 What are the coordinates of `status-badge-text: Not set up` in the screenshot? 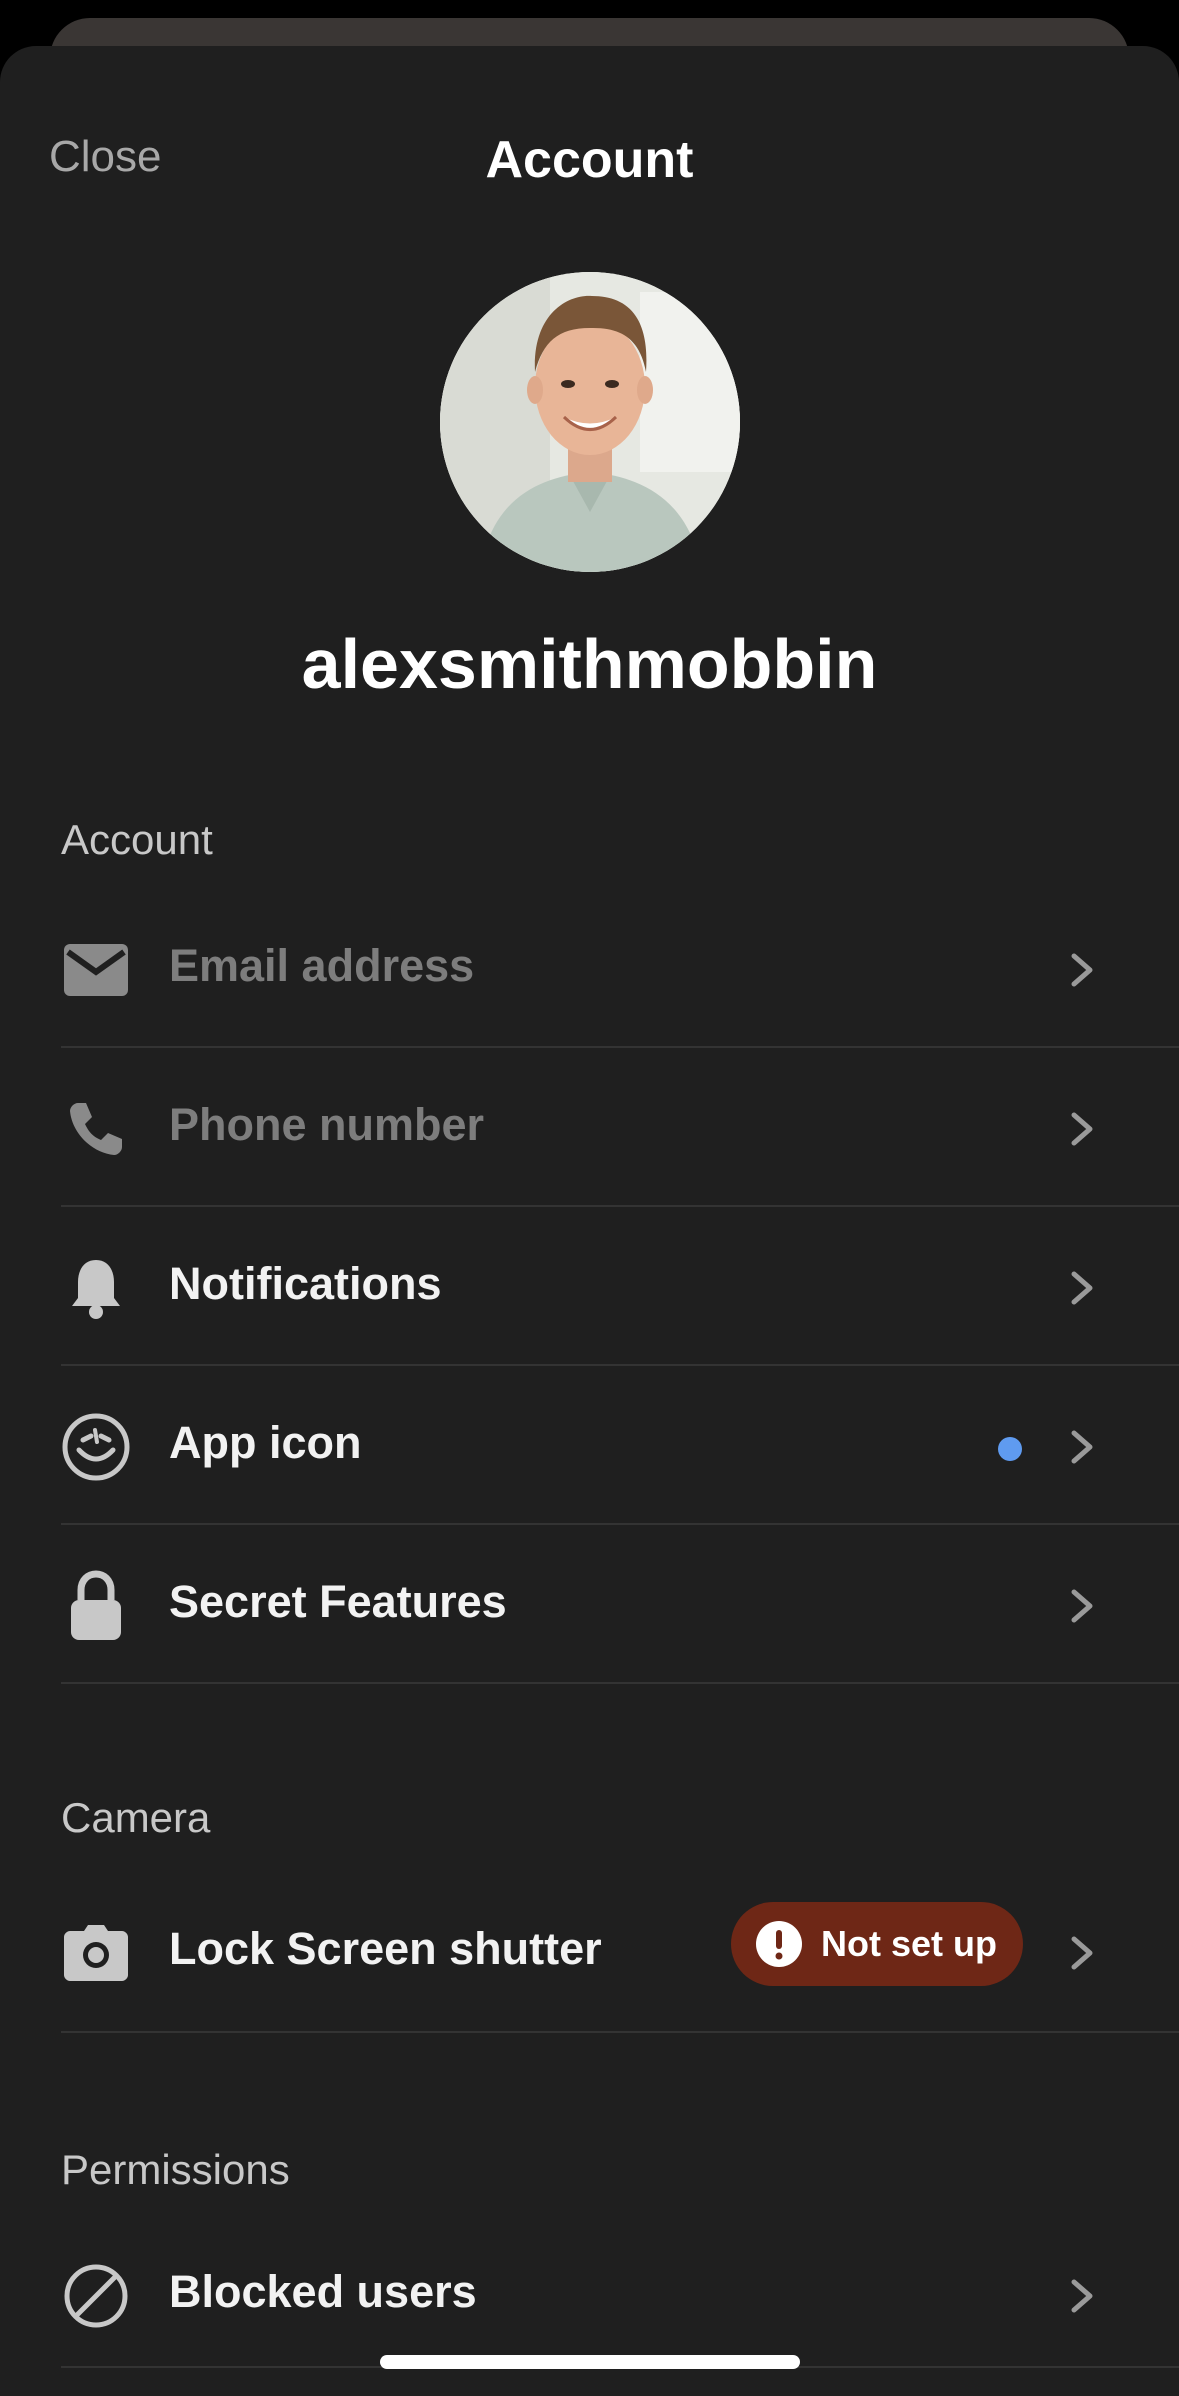 It's located at (909, 1943).